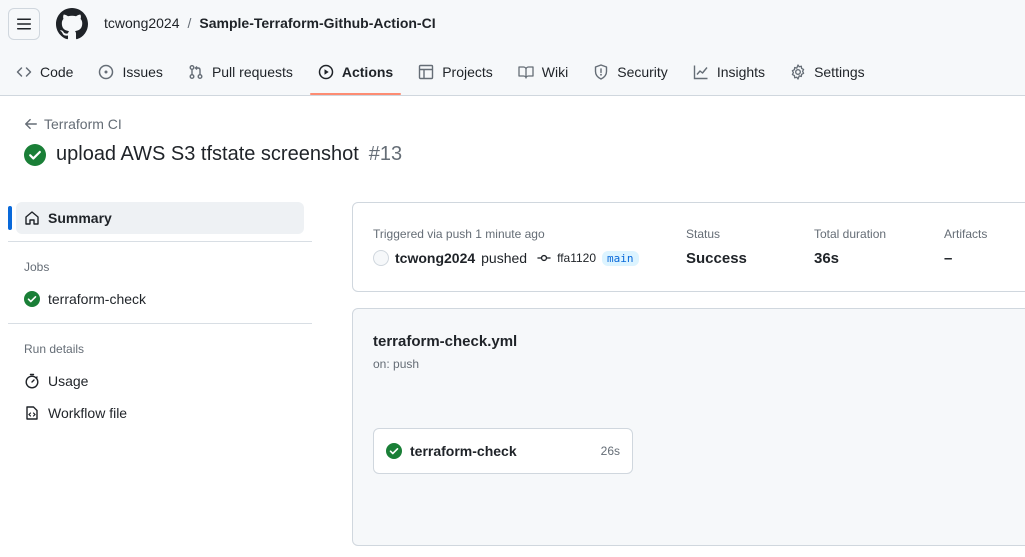 The height and width of the screenshot is (557, 1025). I want to click on tab-label: Actions, so click(367, 72).